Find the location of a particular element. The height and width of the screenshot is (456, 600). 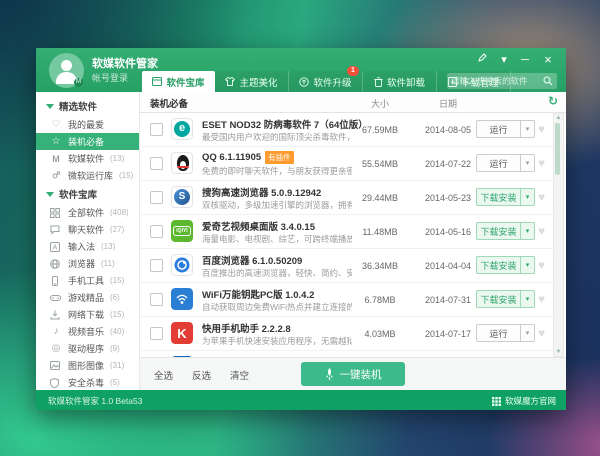

sidebar-section-store: 软件宝库 is located at coordinates (87, 194).